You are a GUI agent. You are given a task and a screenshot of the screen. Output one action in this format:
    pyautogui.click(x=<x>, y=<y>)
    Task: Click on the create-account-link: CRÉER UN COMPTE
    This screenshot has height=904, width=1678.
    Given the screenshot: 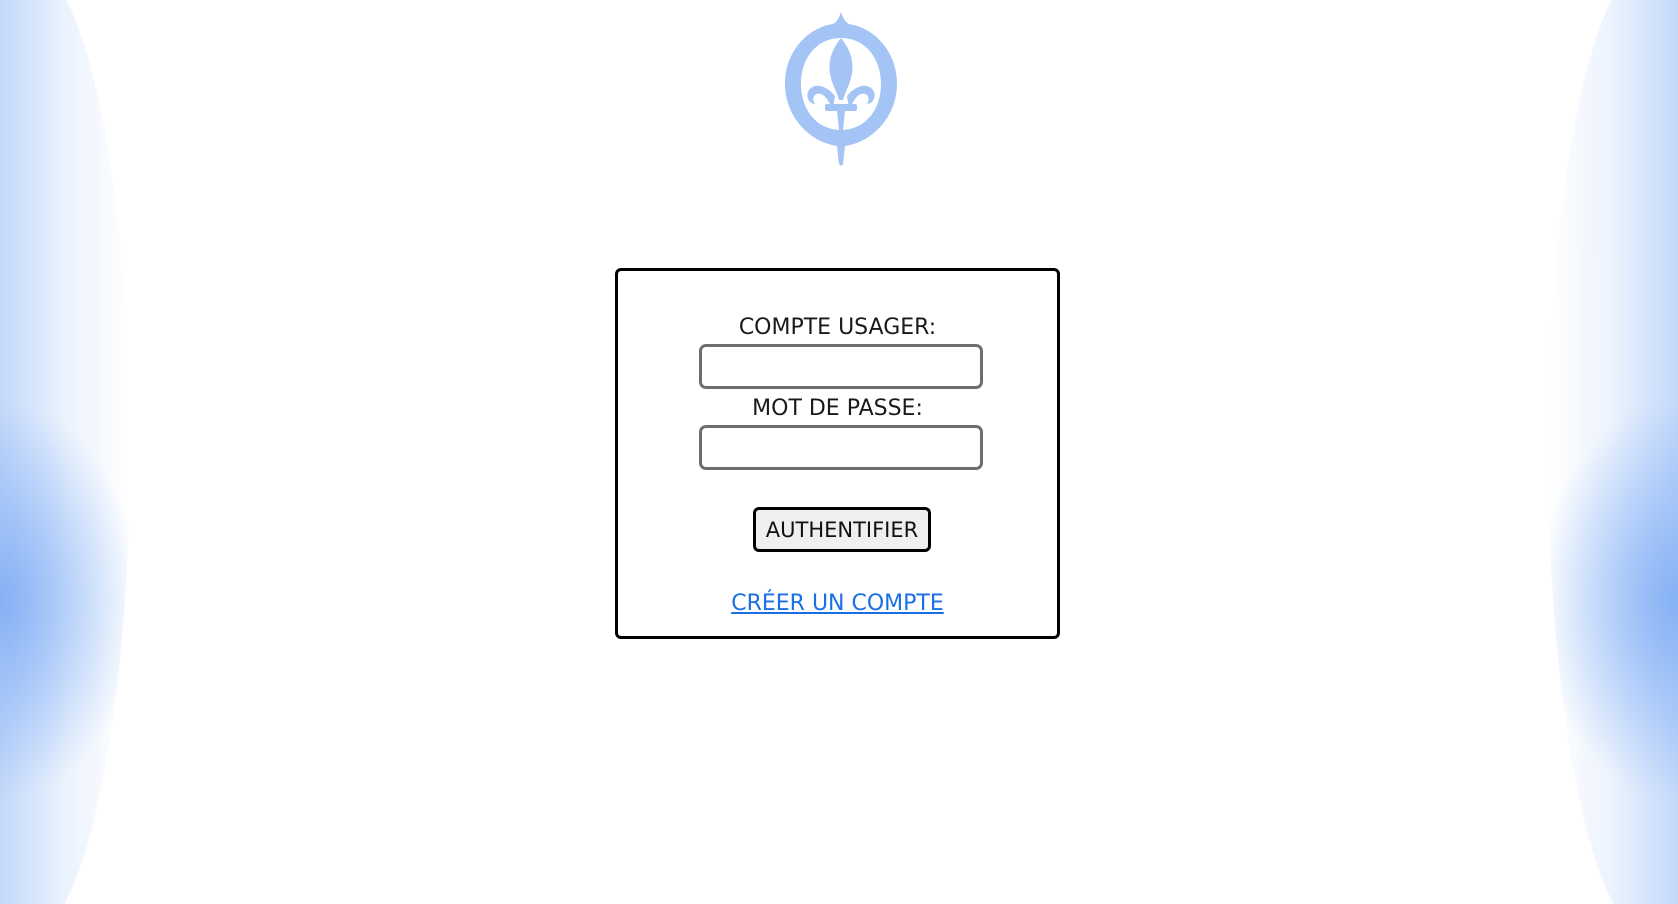 What is the action you would take?
    pyautogui.click(x=837, y=603)
    